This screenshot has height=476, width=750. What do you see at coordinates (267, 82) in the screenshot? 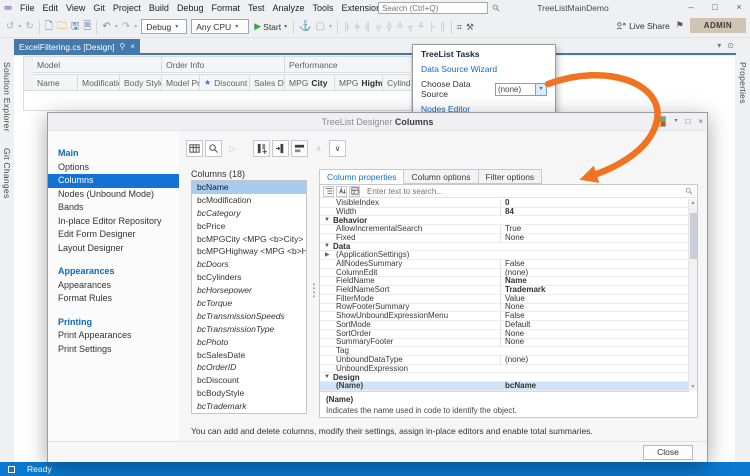
I see `column-header-sales-date: Sales Date` at bounding box center [267, 82].